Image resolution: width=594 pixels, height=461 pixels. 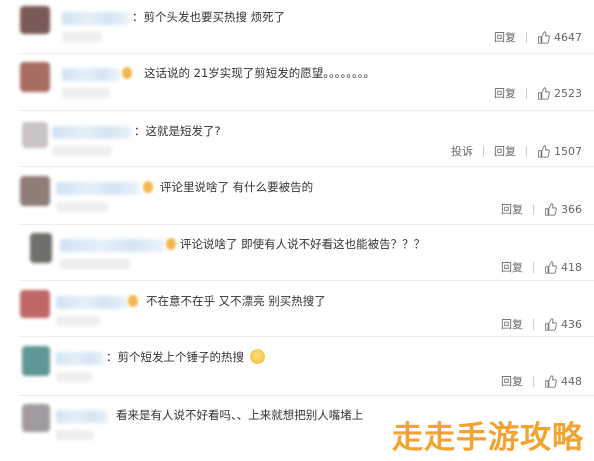 What do you see at coordinates (177, 131) in the screenshot?
I see `comment-text: ：这就是短发了?` at bounding box center [177, 131].